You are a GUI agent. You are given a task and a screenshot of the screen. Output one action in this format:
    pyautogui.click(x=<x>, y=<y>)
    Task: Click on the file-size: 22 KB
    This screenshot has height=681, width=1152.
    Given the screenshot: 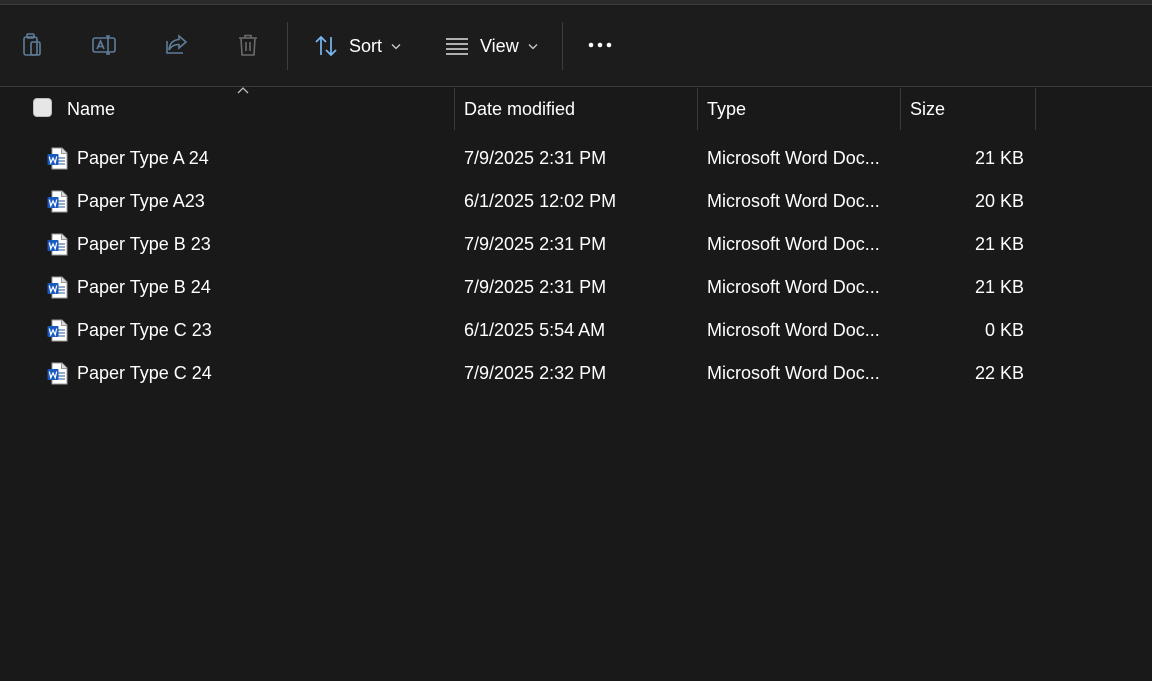 What is the action you would take?
    pyautogui.click(x=999, y=373)
    